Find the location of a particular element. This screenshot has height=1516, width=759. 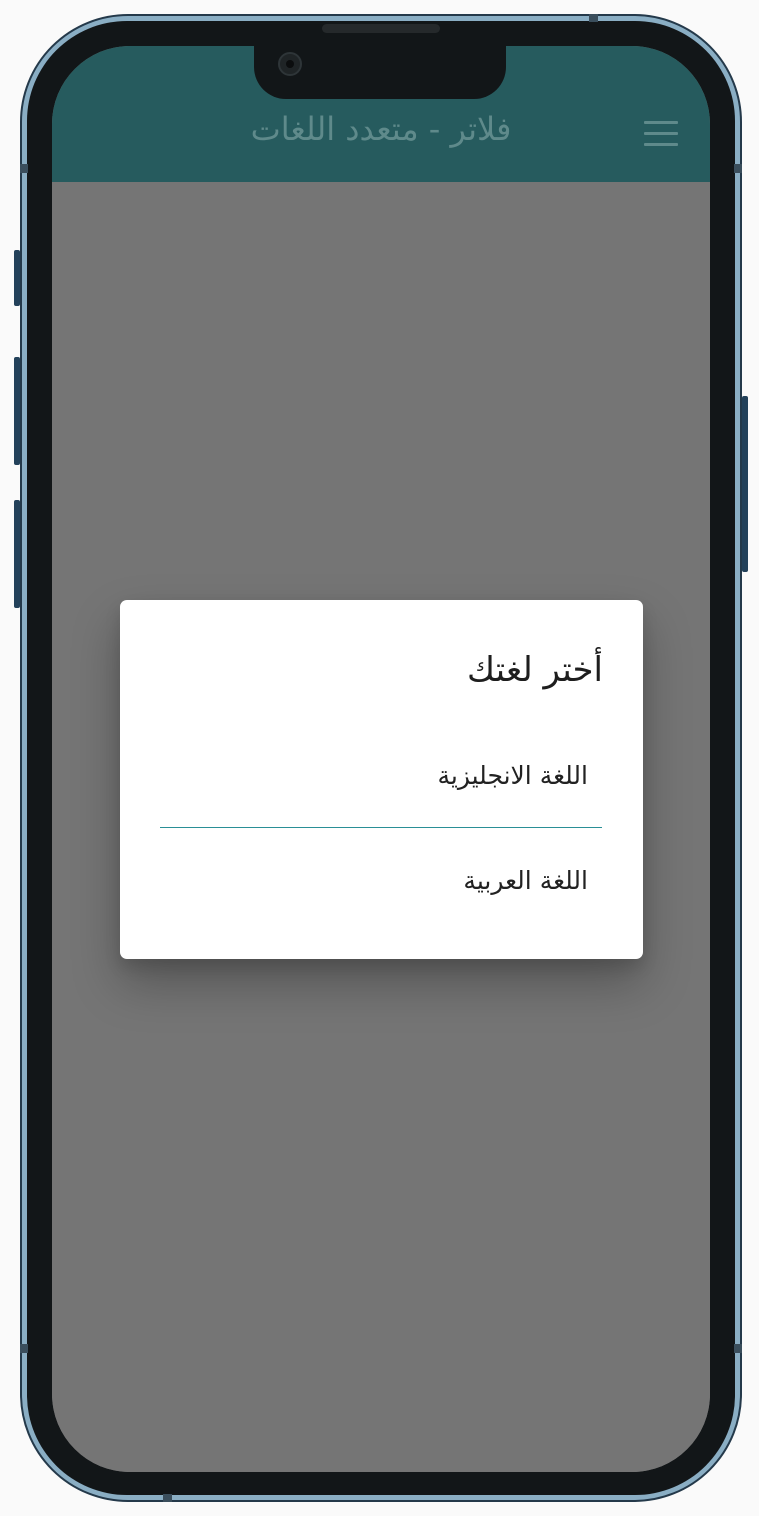

mute-switch is located at coordinates (17, 278).